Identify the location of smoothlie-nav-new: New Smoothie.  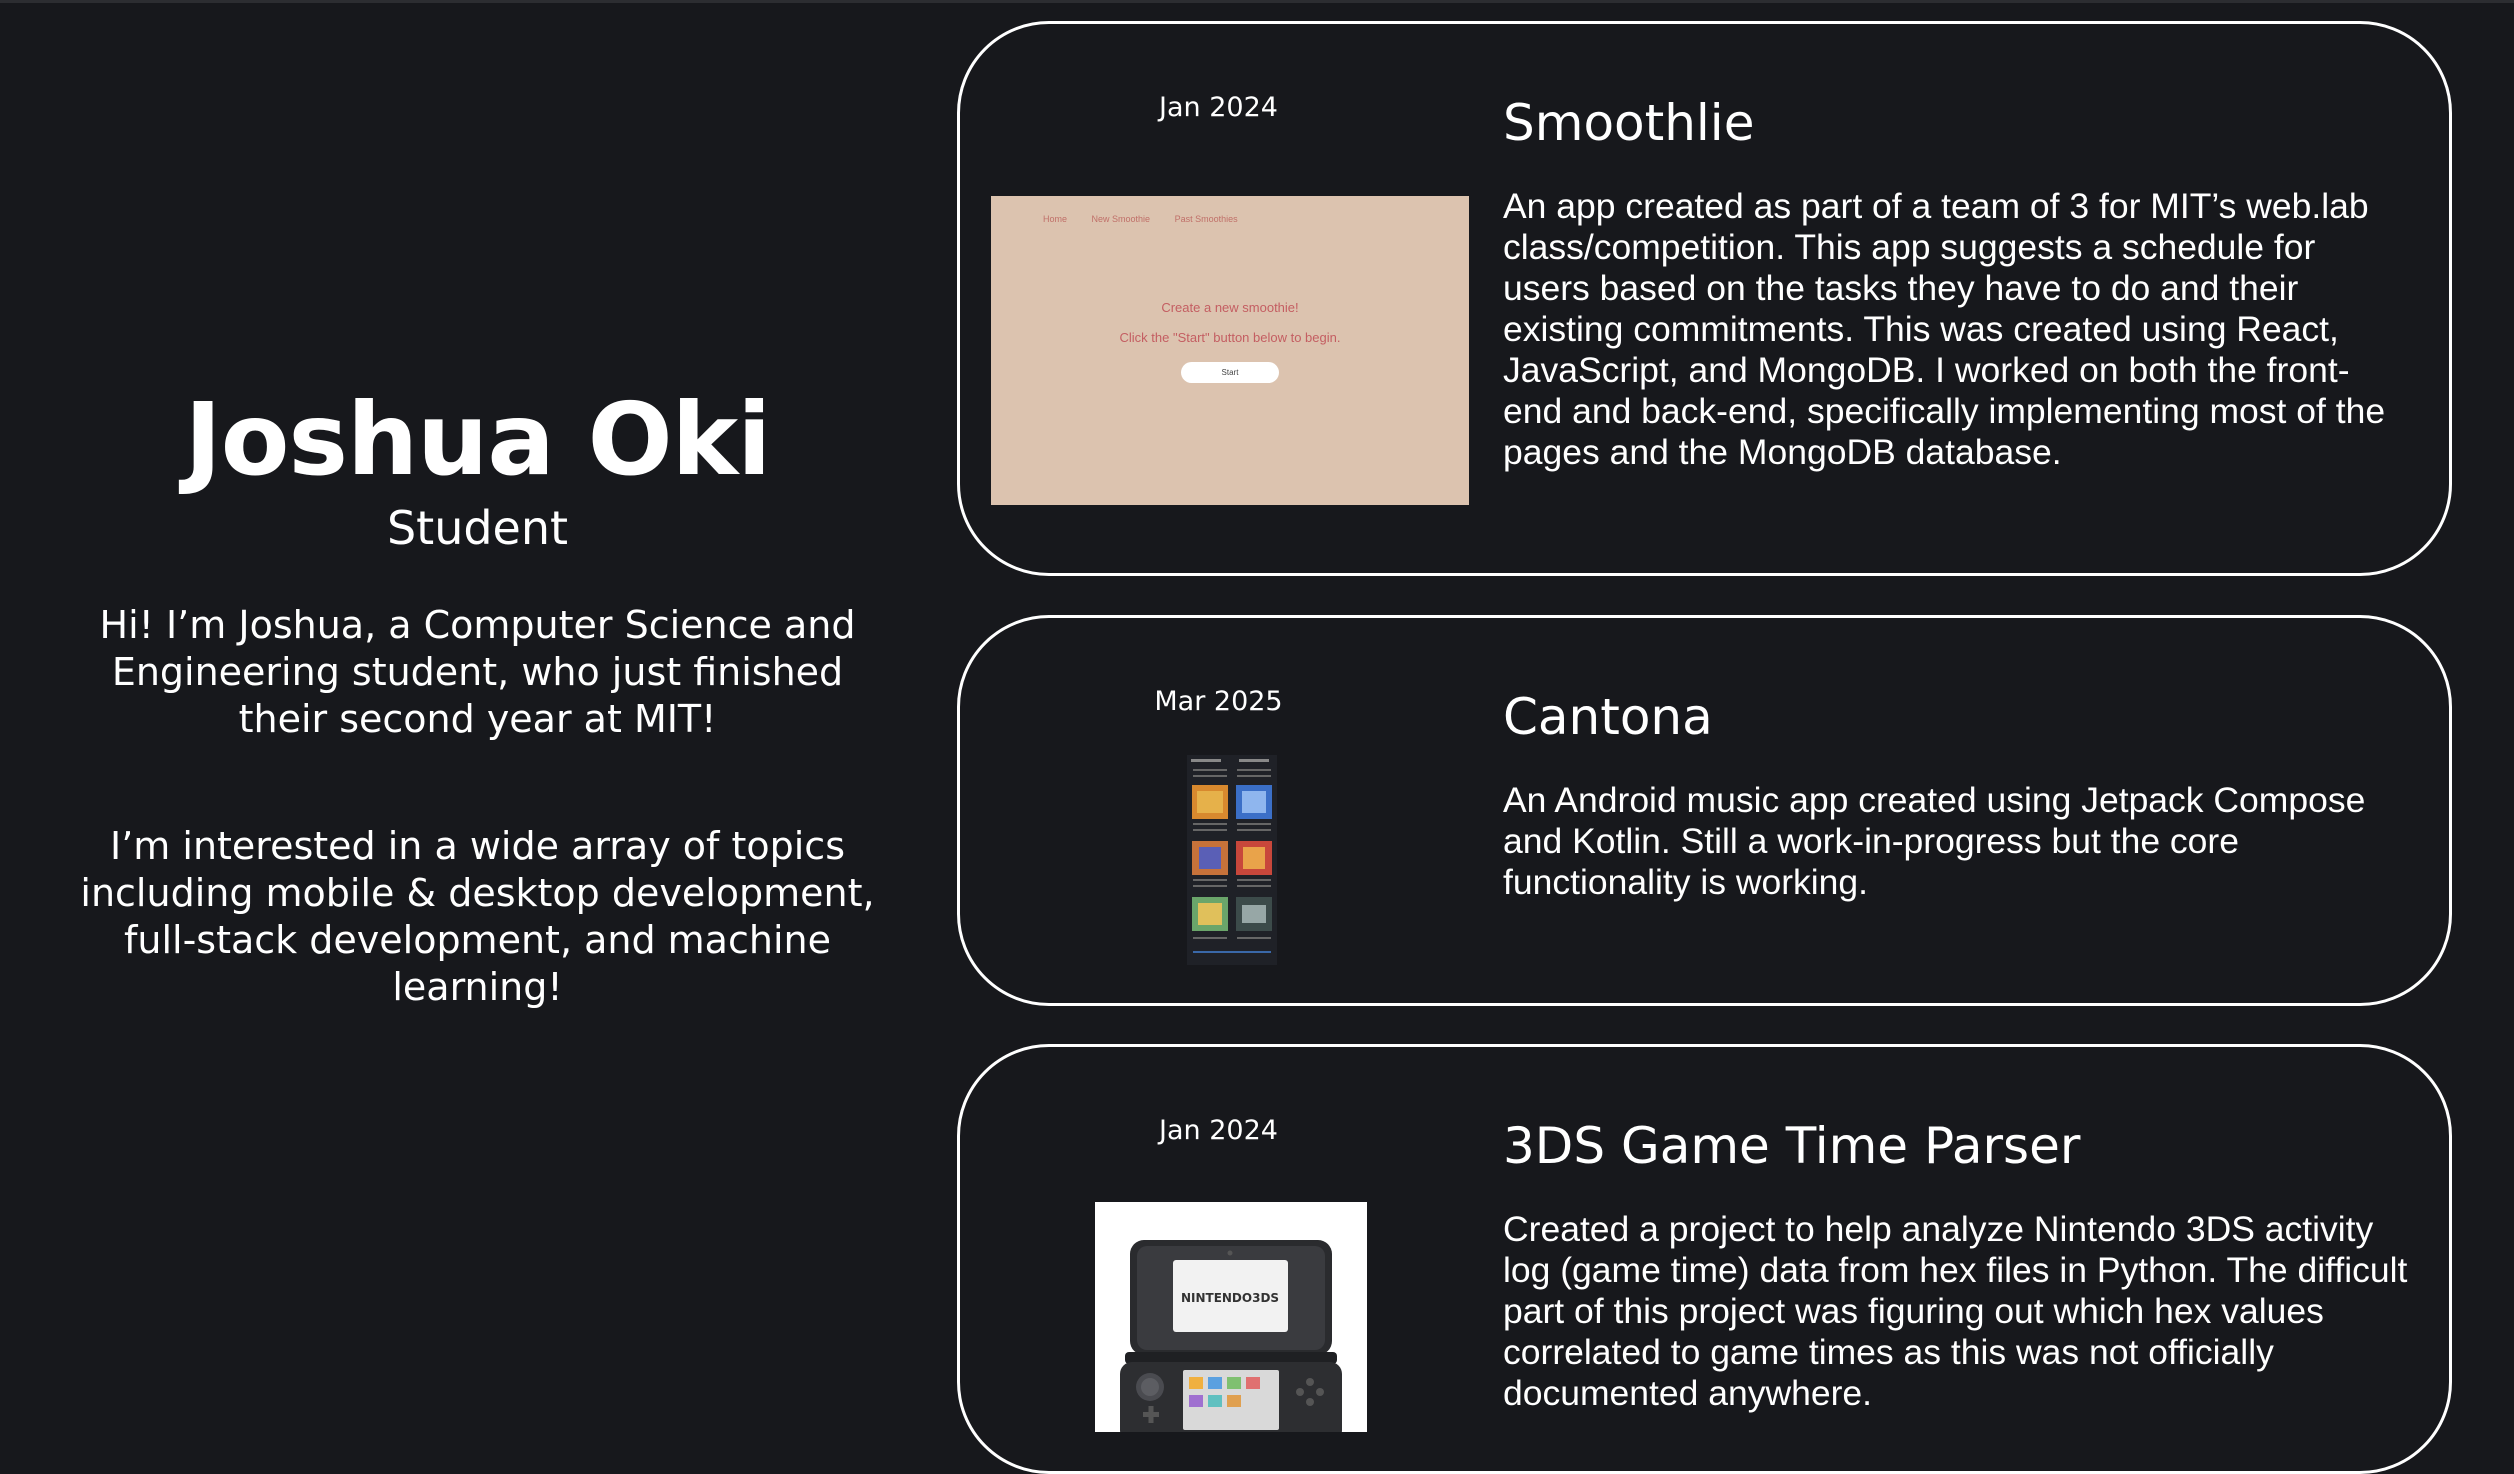
(1121, 219).